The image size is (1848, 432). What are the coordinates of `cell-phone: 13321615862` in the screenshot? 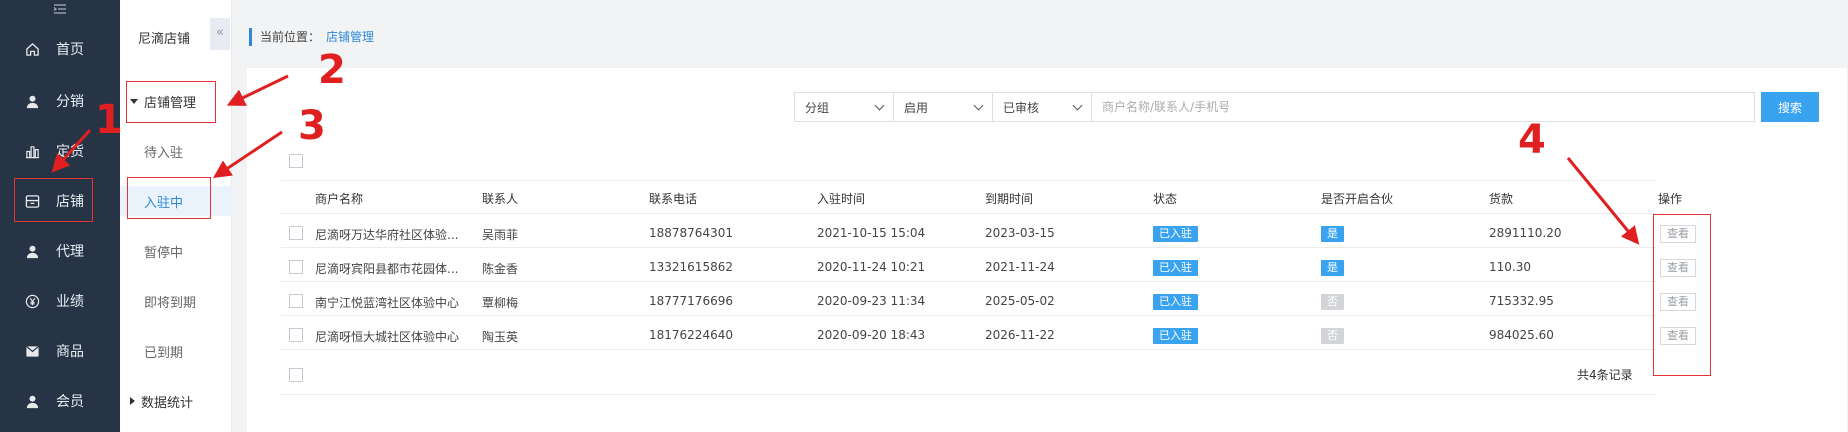 It's located at (691, 267).